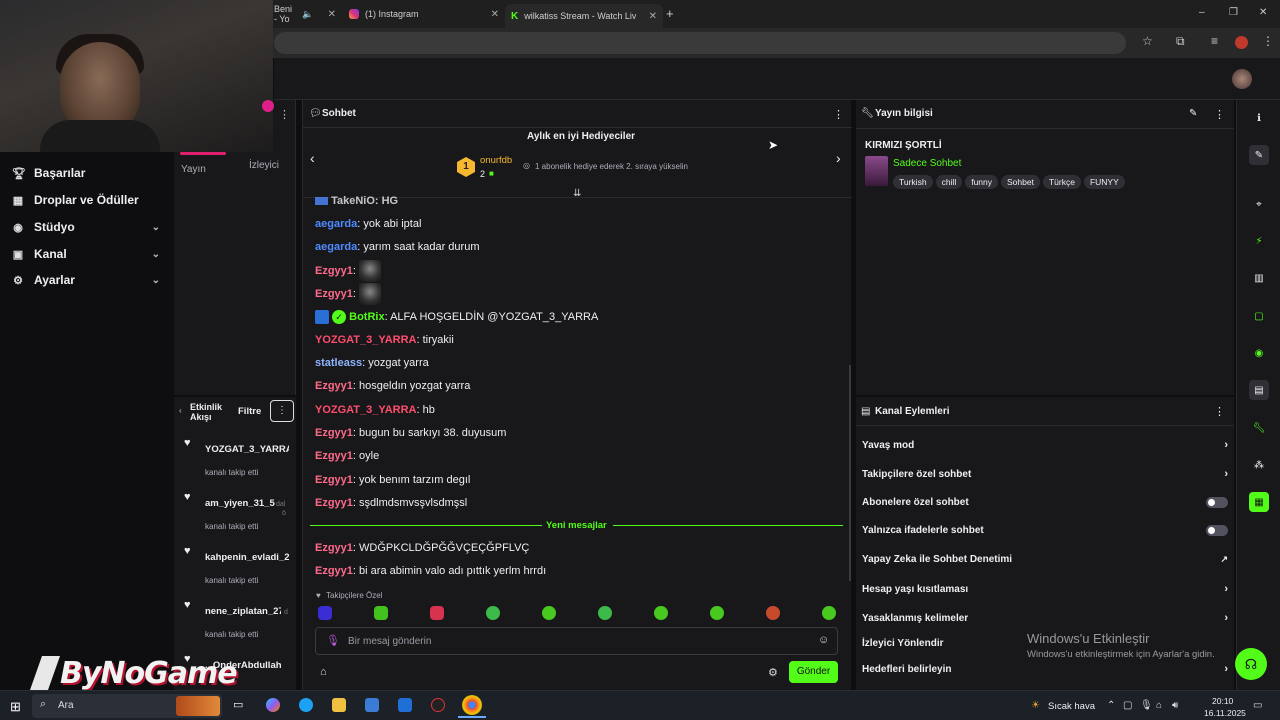 The width and height of the screenshot is (1280, 720). What do you see at coordinates (813, 672) in the screenshot?
I see `send-button: Gönder` at bounding box center [813, 672].